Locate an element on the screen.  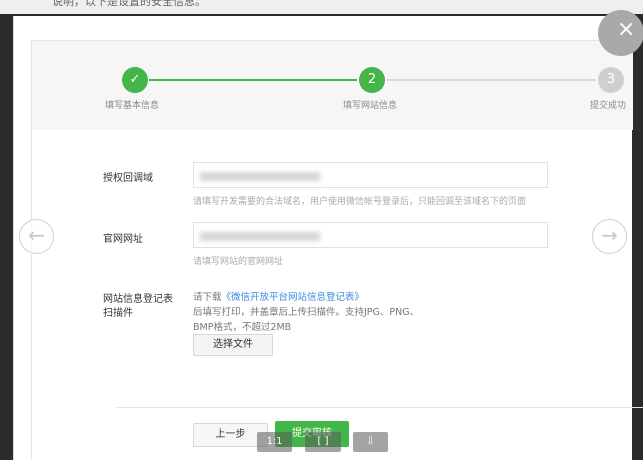
download-form-link: 《微信开放平台网站信息登记表》 is located at coordinates (293, 297).